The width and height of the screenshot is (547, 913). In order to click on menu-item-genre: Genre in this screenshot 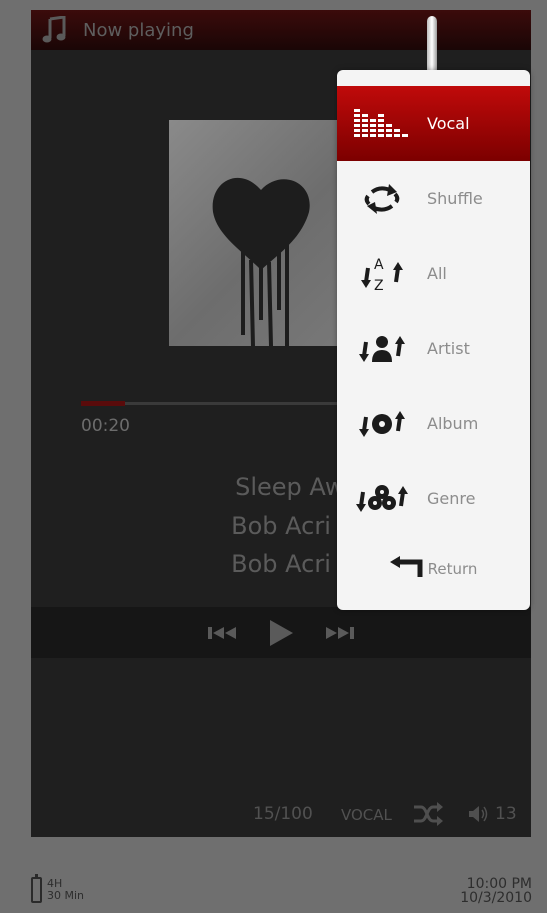, I will do `click(433, 498)`.